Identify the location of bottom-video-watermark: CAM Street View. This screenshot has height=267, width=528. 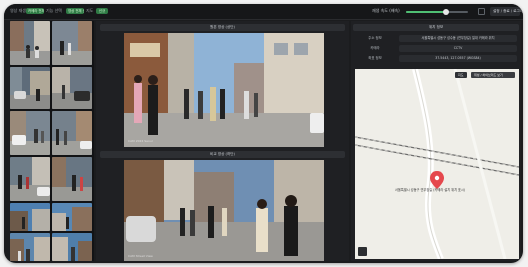
(140, 256).